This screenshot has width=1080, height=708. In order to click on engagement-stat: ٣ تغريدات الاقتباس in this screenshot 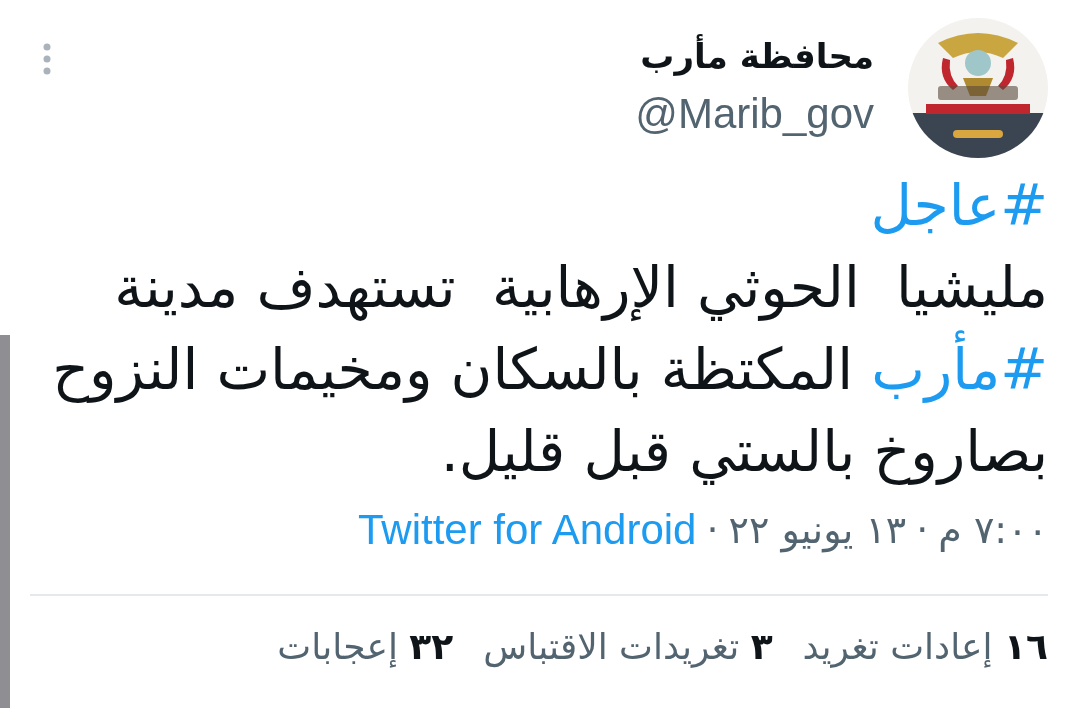, I will do `click(628, 646)`.